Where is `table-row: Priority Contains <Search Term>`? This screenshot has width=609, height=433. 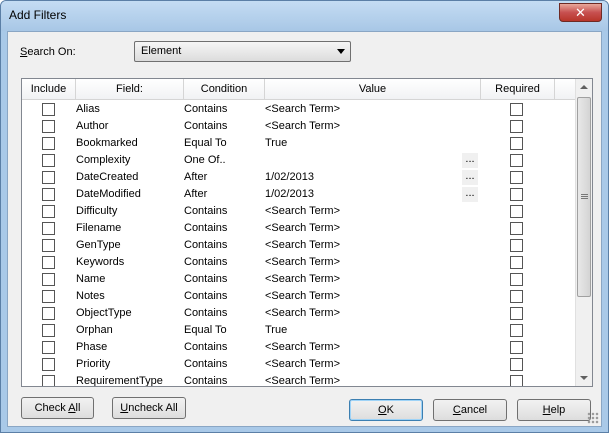 table-row: Priority Contains <Search Term> is located at coordinates (298, 364).